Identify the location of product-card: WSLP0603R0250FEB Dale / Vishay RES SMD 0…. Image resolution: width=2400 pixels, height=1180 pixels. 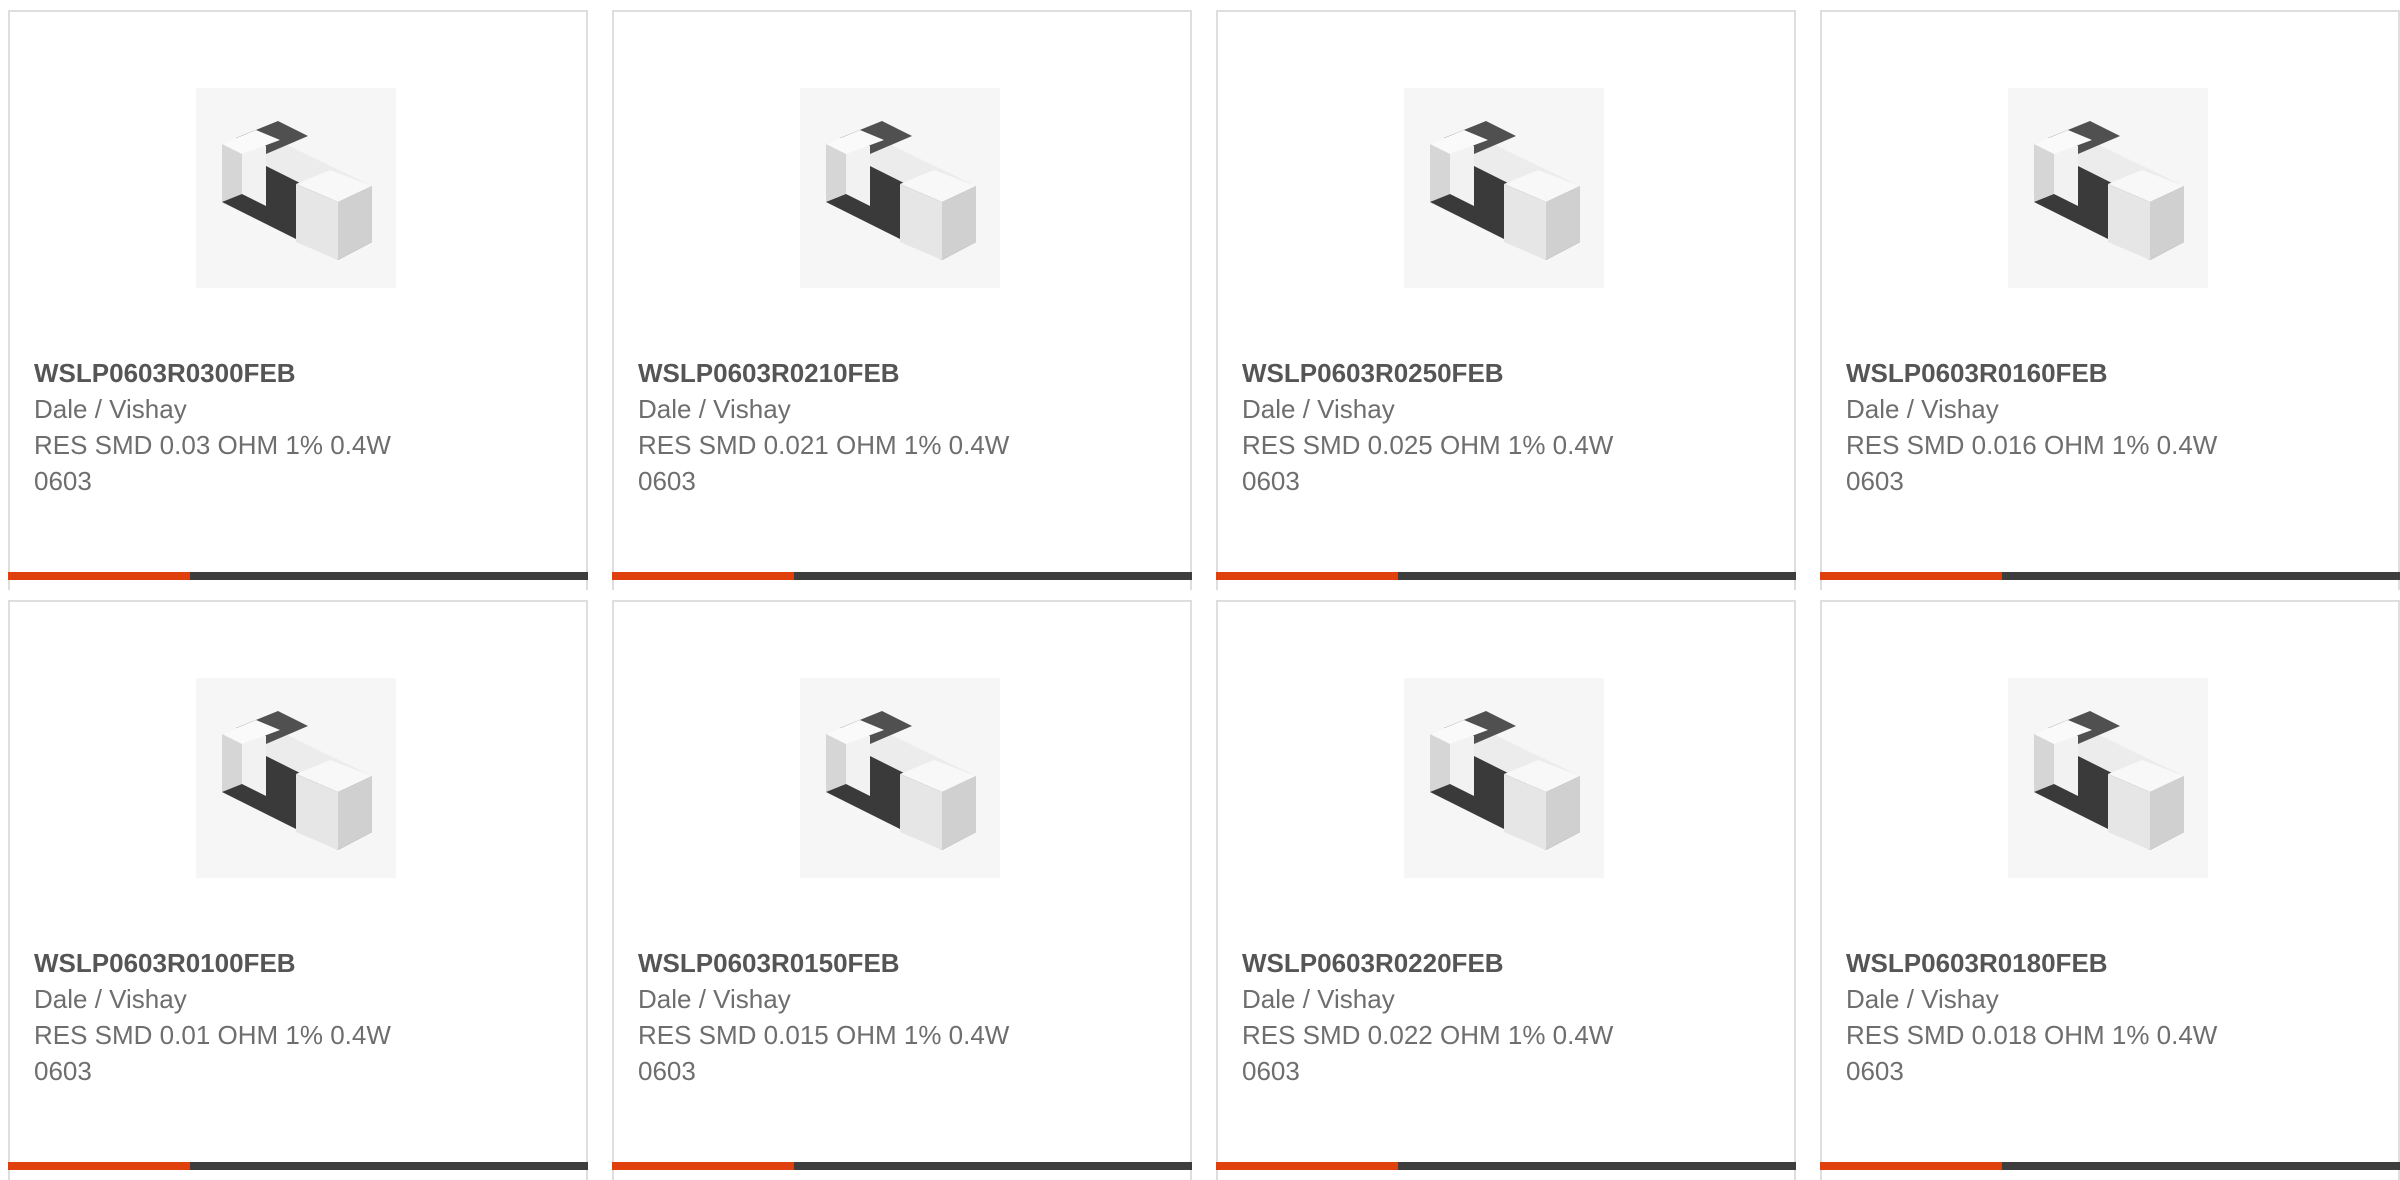
(1506, 300).